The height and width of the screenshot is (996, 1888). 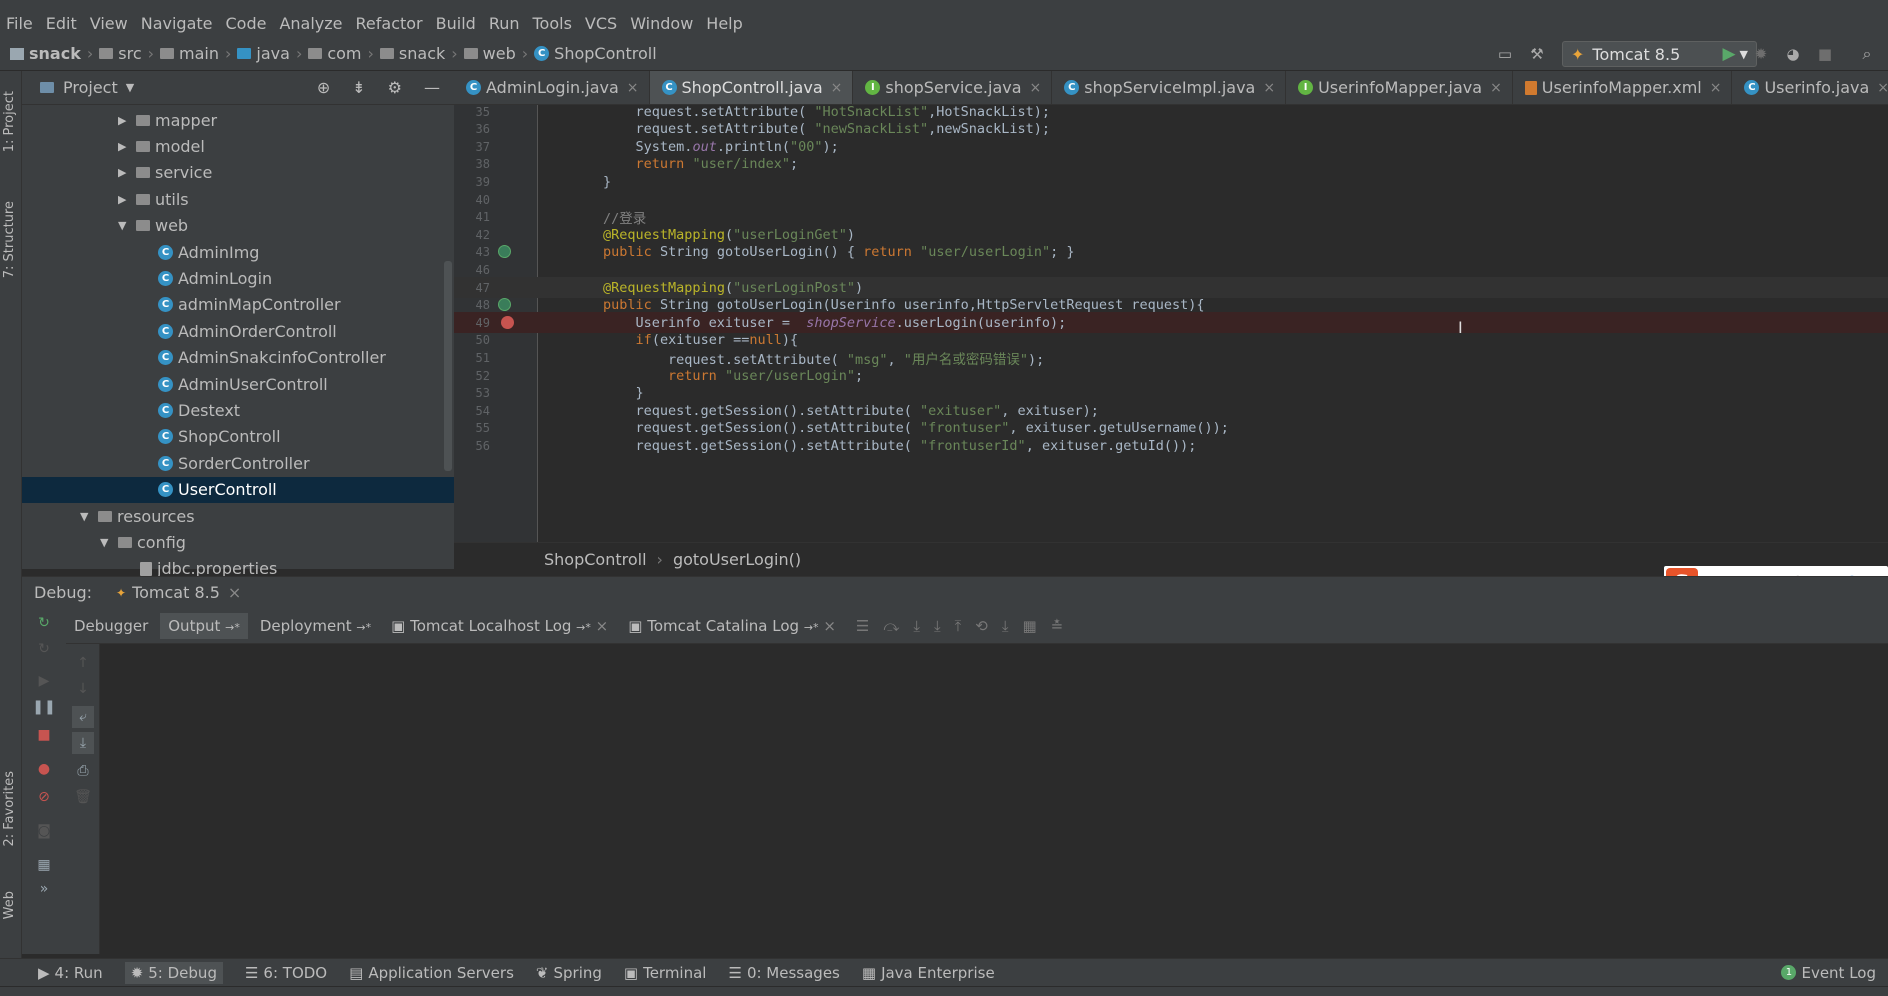 What do you see at coordinates (44, 623) in the screenshot?
I see `rerun-icon: ↻` at bounding box center [44, 623].